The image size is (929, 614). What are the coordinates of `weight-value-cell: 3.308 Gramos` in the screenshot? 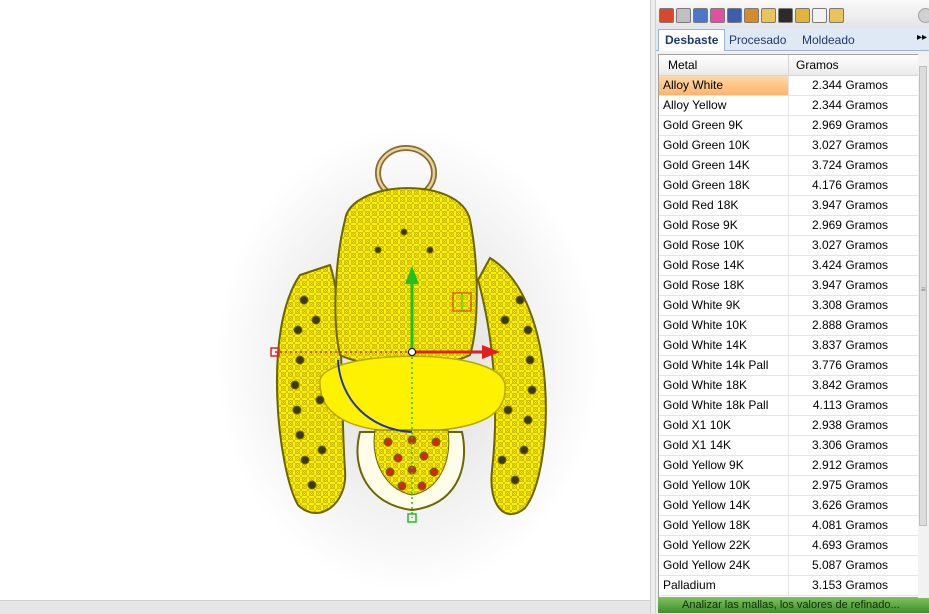 It's located at (849, 305).